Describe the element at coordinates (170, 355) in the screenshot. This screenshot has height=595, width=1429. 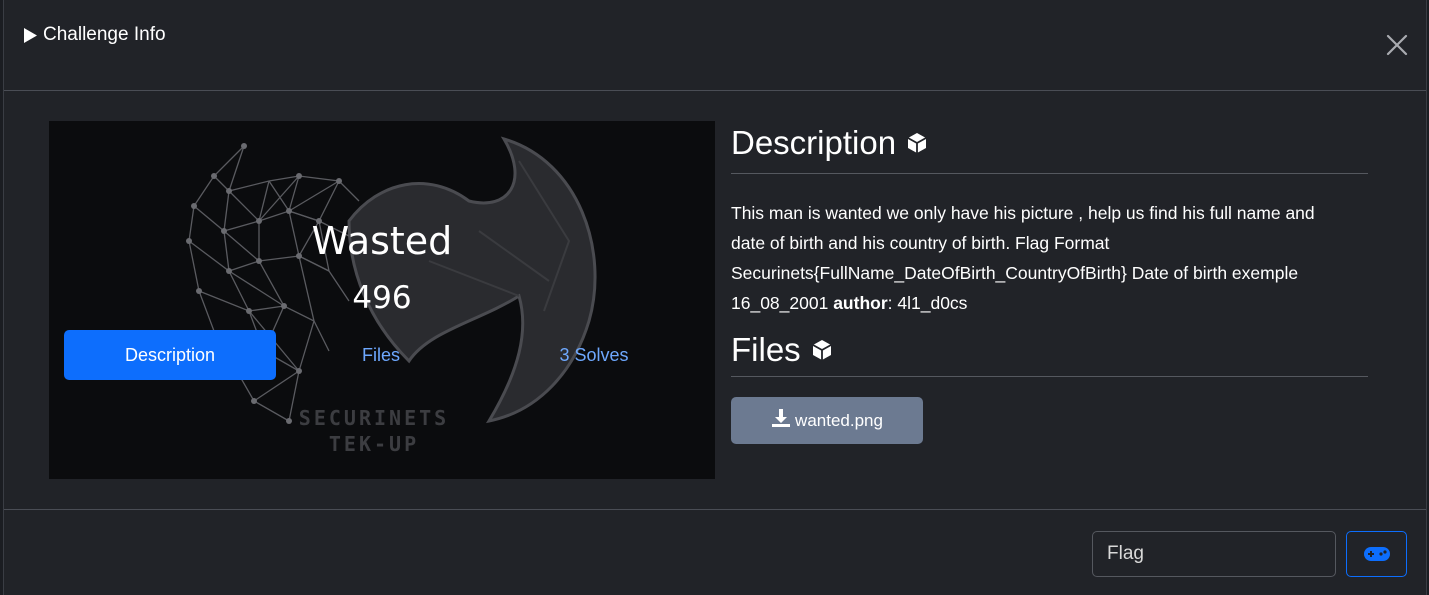
I see `tab-description: Description` at that location.